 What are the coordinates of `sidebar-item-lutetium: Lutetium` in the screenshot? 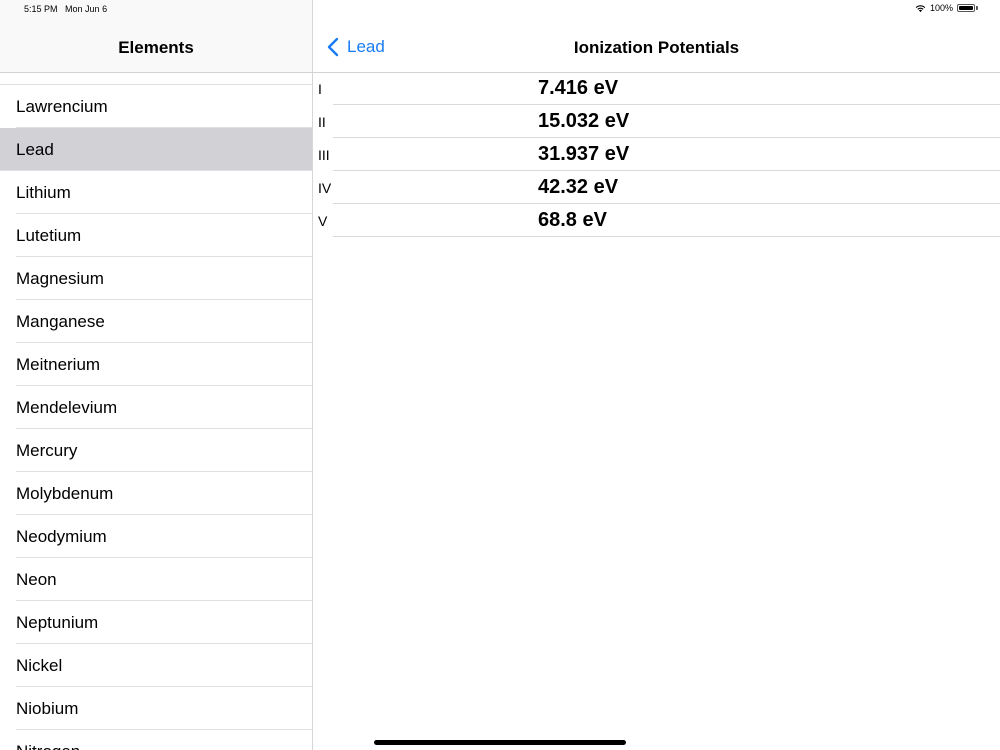 It's located at (156, 235).